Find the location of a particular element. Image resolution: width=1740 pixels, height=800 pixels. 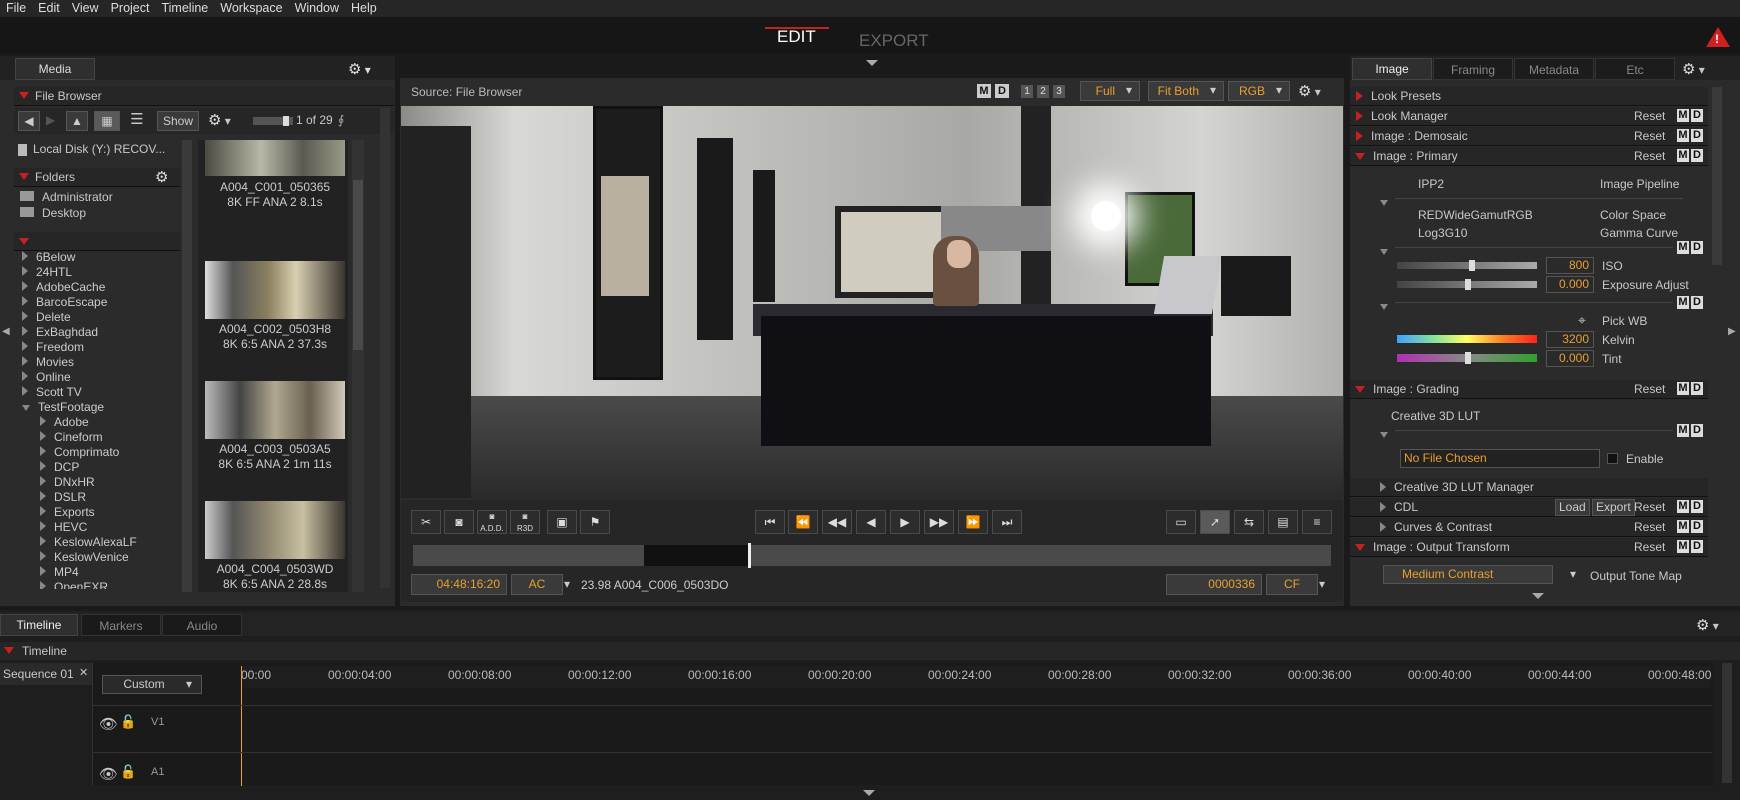

playhead is located at coordinates (749, 555).